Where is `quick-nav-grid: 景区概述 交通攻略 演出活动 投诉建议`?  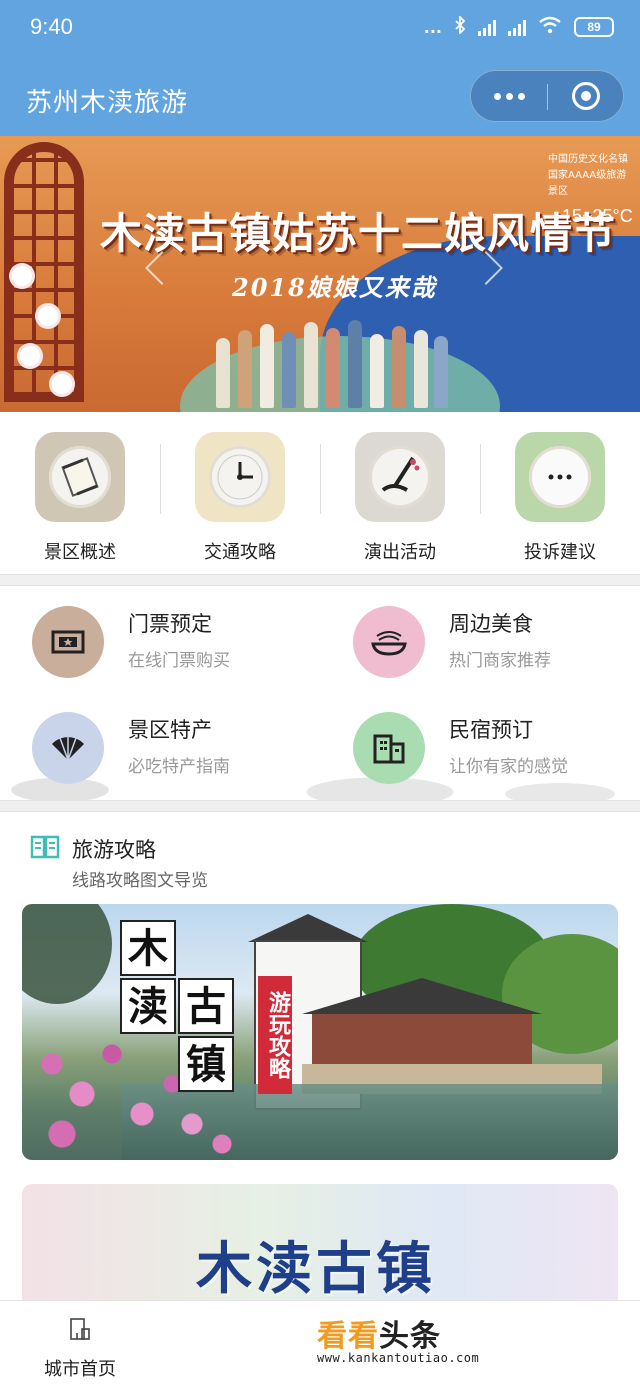
quick-nav-grid: 景区概述 交通攻略 演出活动 投诉建议 is located at coordinates (320, 493).